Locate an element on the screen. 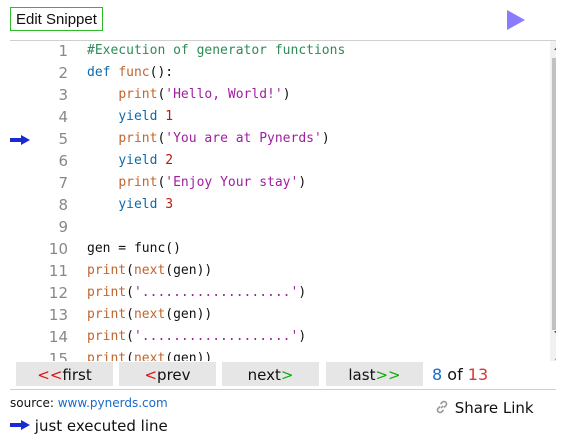 This screenshot has height=443, width=563. code-text: gen = func() is located at coordinates (134, 249).